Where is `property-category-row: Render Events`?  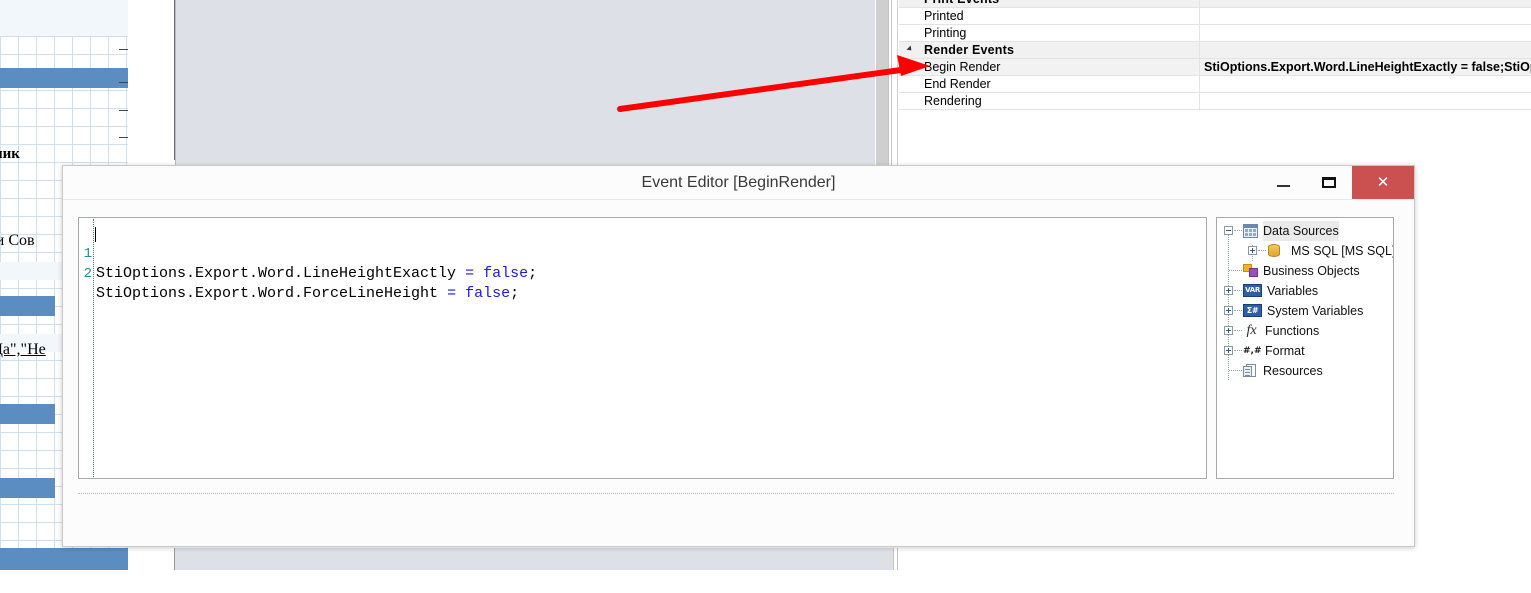 property-category-row: Render Events is located at coordinates (1215, 50).